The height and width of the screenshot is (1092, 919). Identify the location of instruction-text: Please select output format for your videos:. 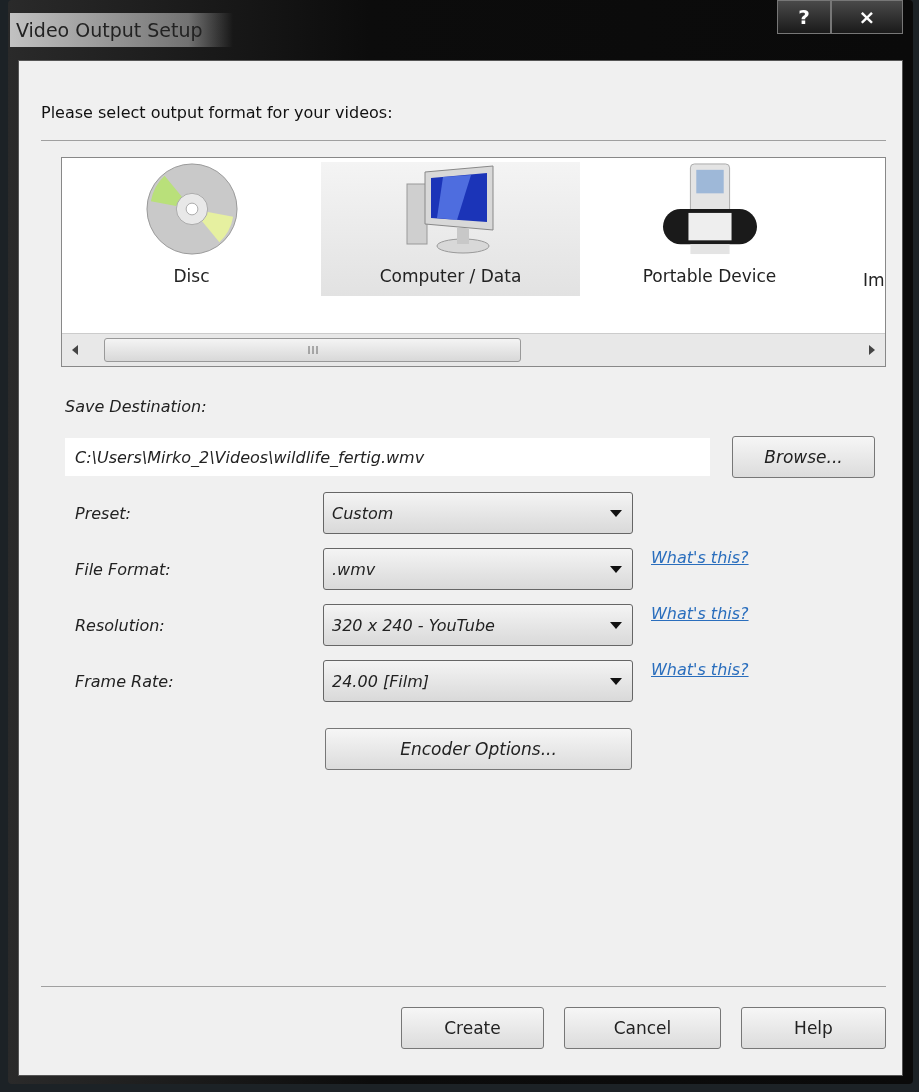
(217, 112).